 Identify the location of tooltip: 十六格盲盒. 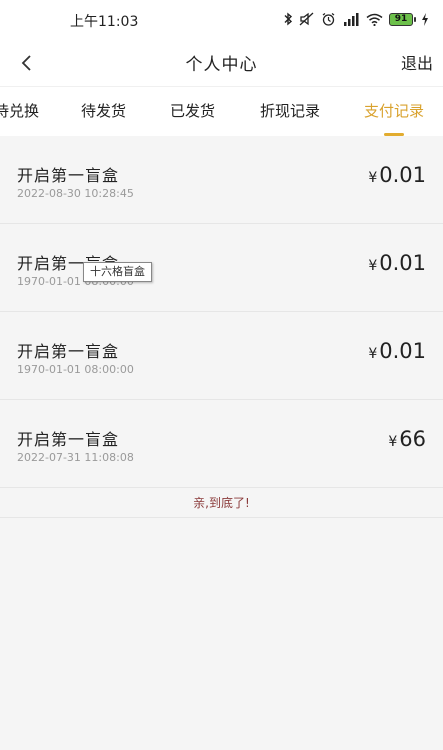
(117, 272).